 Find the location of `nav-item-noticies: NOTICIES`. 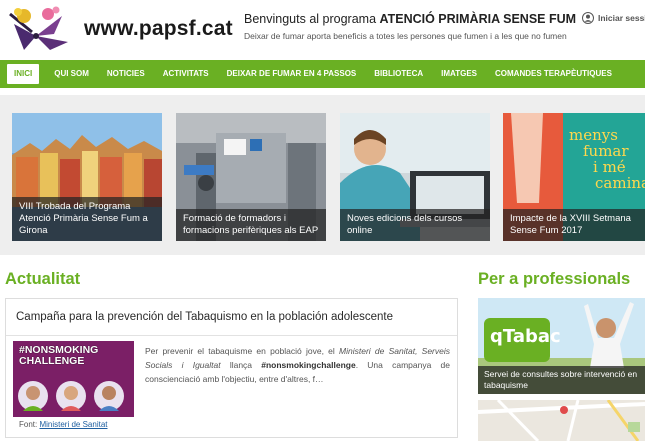

nav-item-noticies: NOTICIES is located at coordinates (126, 74).